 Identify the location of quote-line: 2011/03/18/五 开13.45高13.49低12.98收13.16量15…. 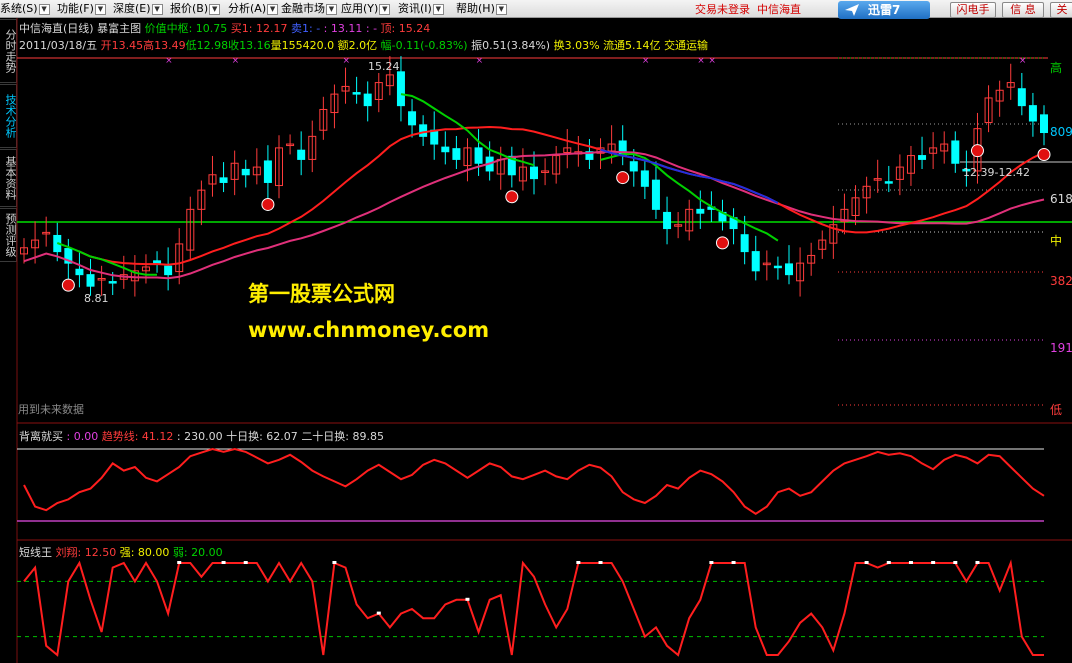
(363, 45).